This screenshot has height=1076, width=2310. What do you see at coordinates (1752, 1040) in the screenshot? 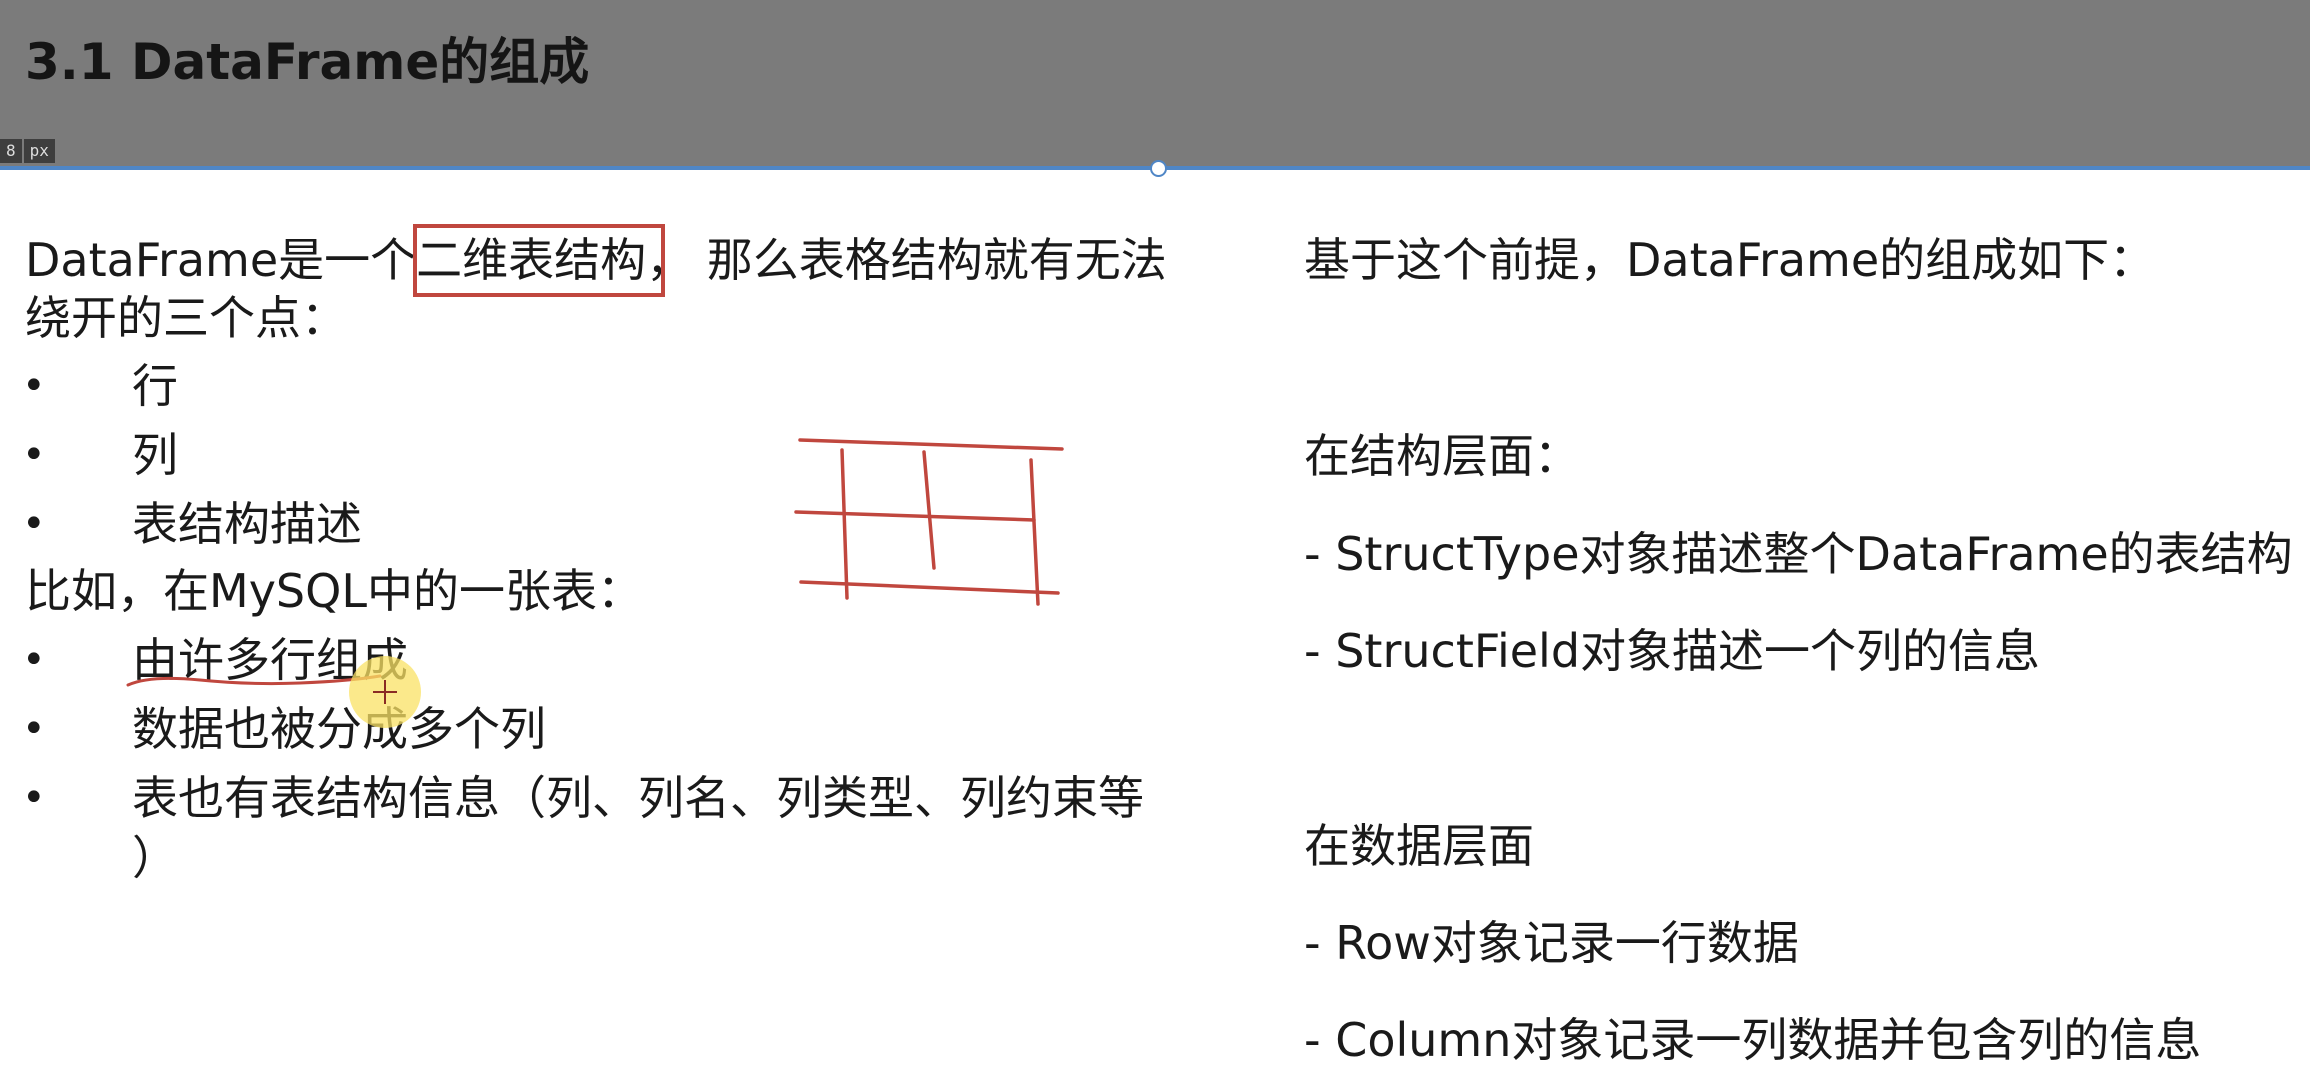
I see `data-item-column: - Column对象记录一列数据并包含列的信息` at bounding box center [1752, 1040].